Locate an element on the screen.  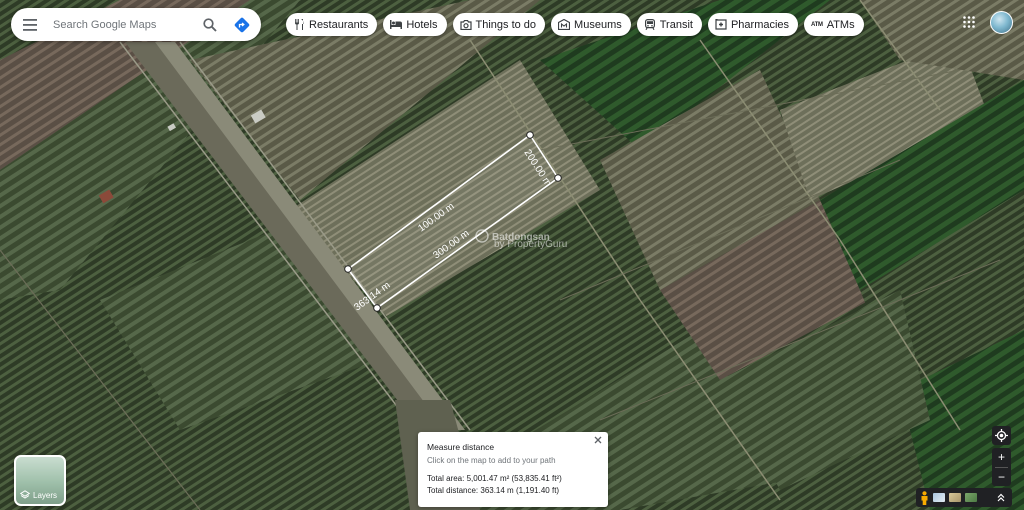
chip-pharmacies: Pharmacies is located at coordinates (753, 24).